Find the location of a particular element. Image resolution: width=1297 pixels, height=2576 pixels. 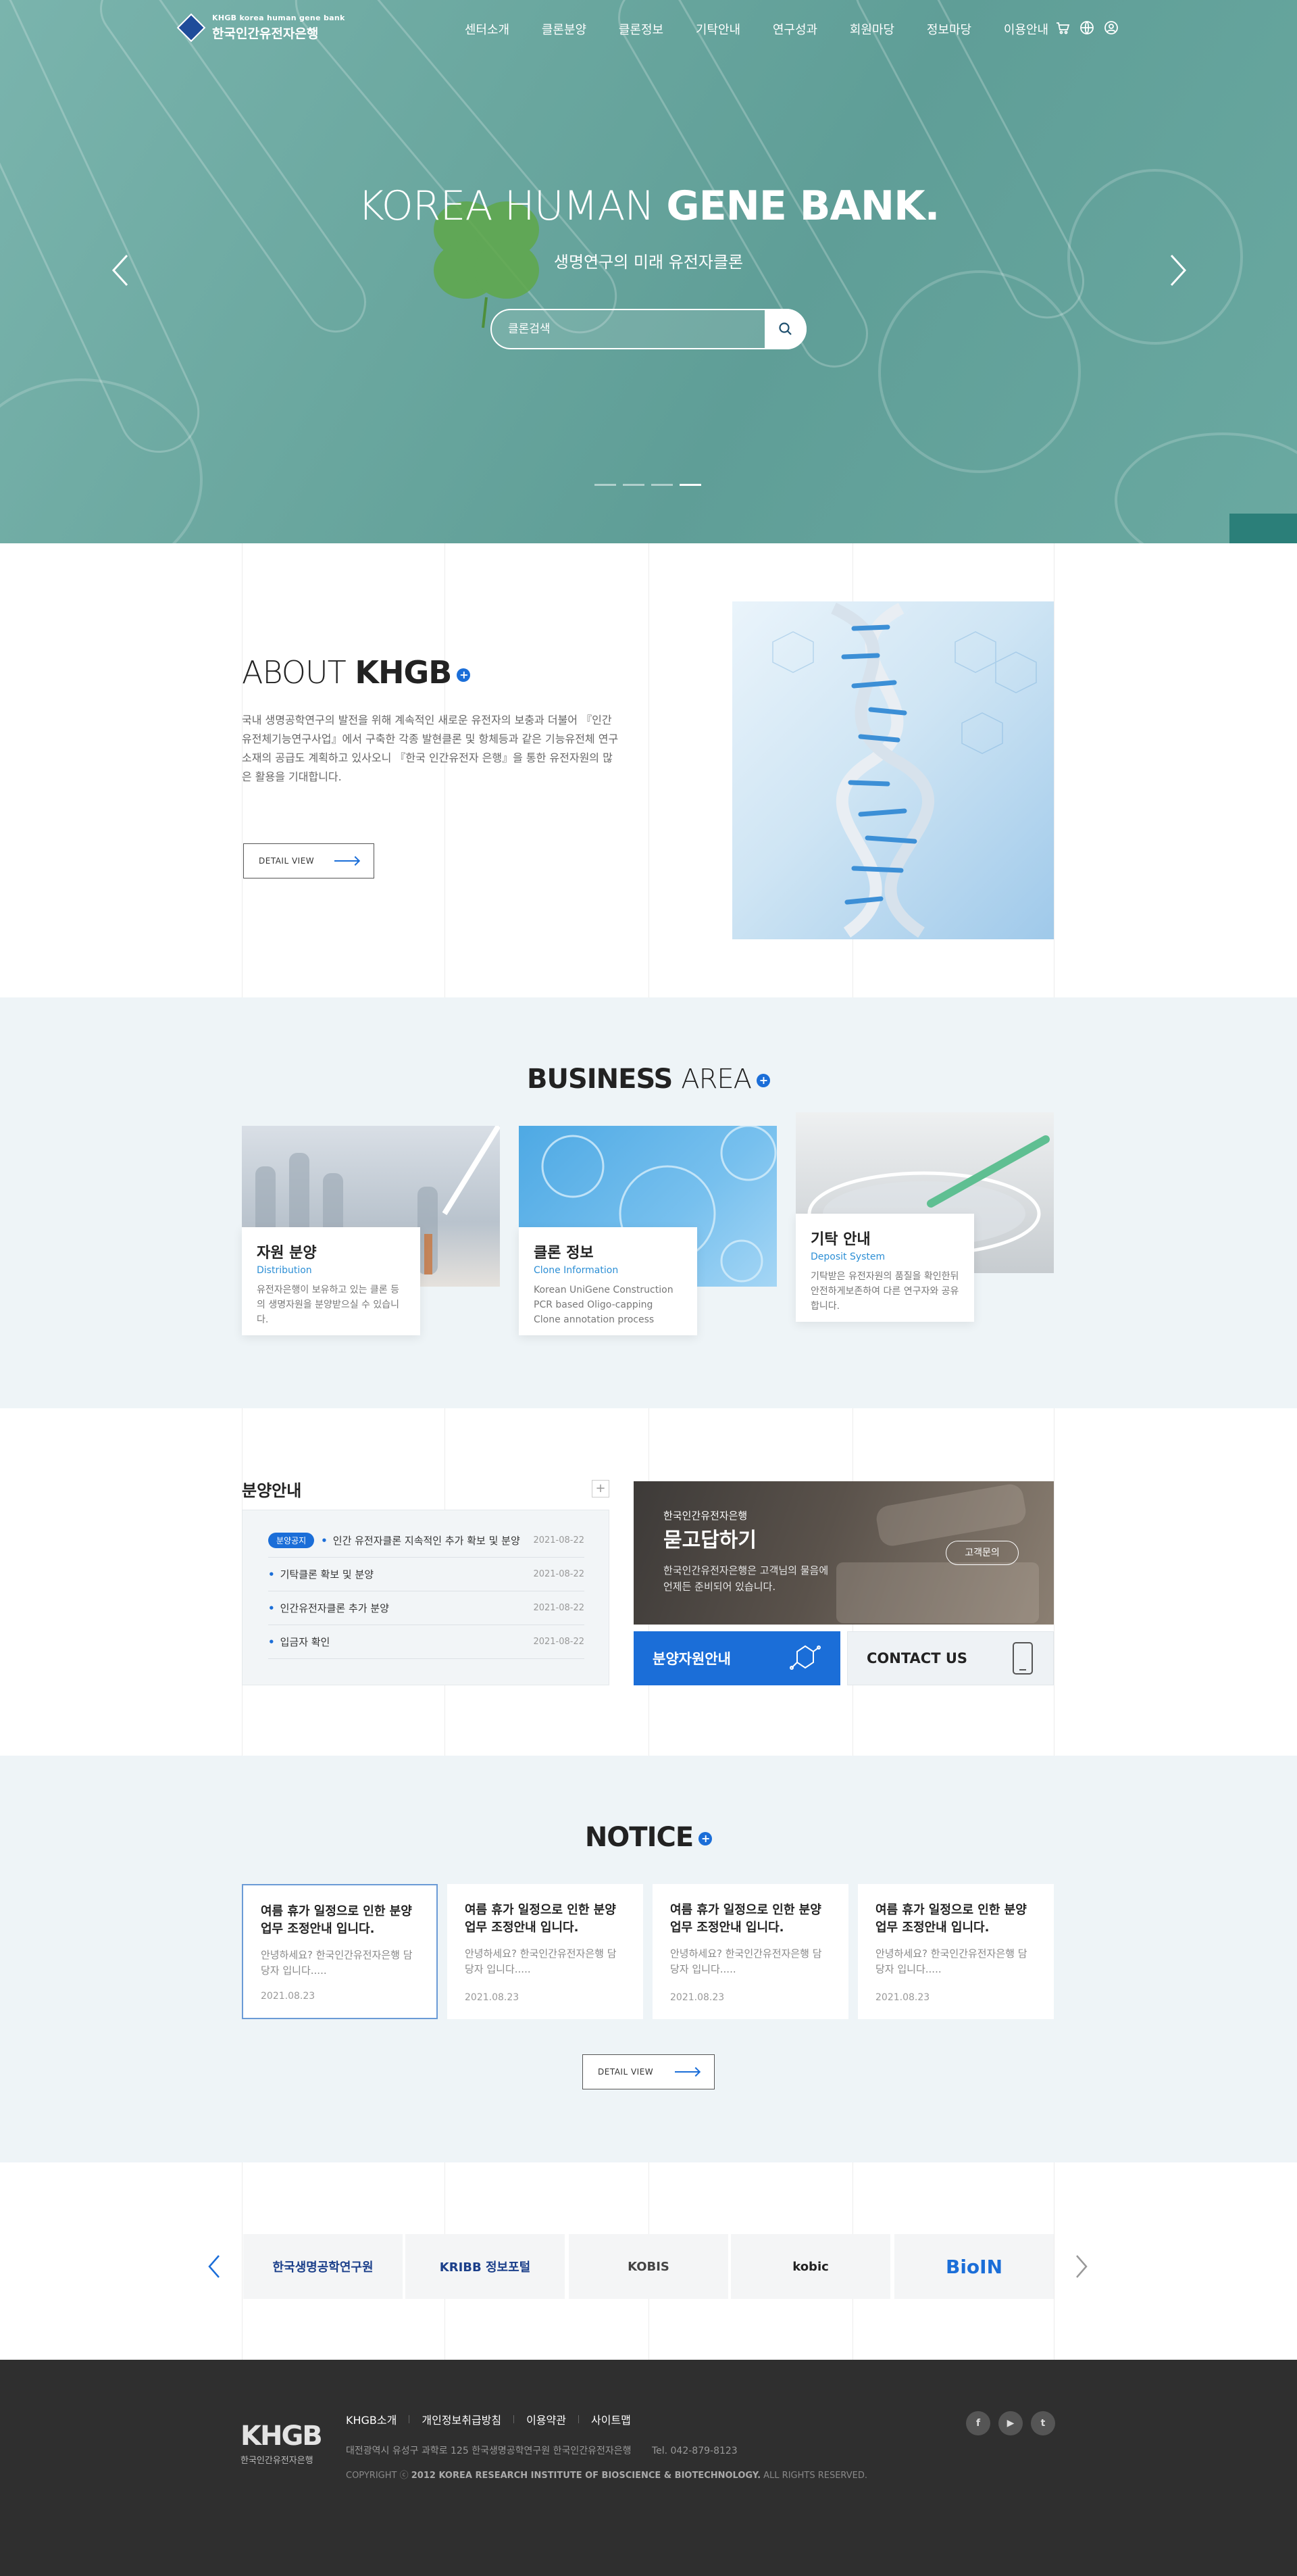

footer-link-about: KHGB소개 is located at coordinates (371, 2419).